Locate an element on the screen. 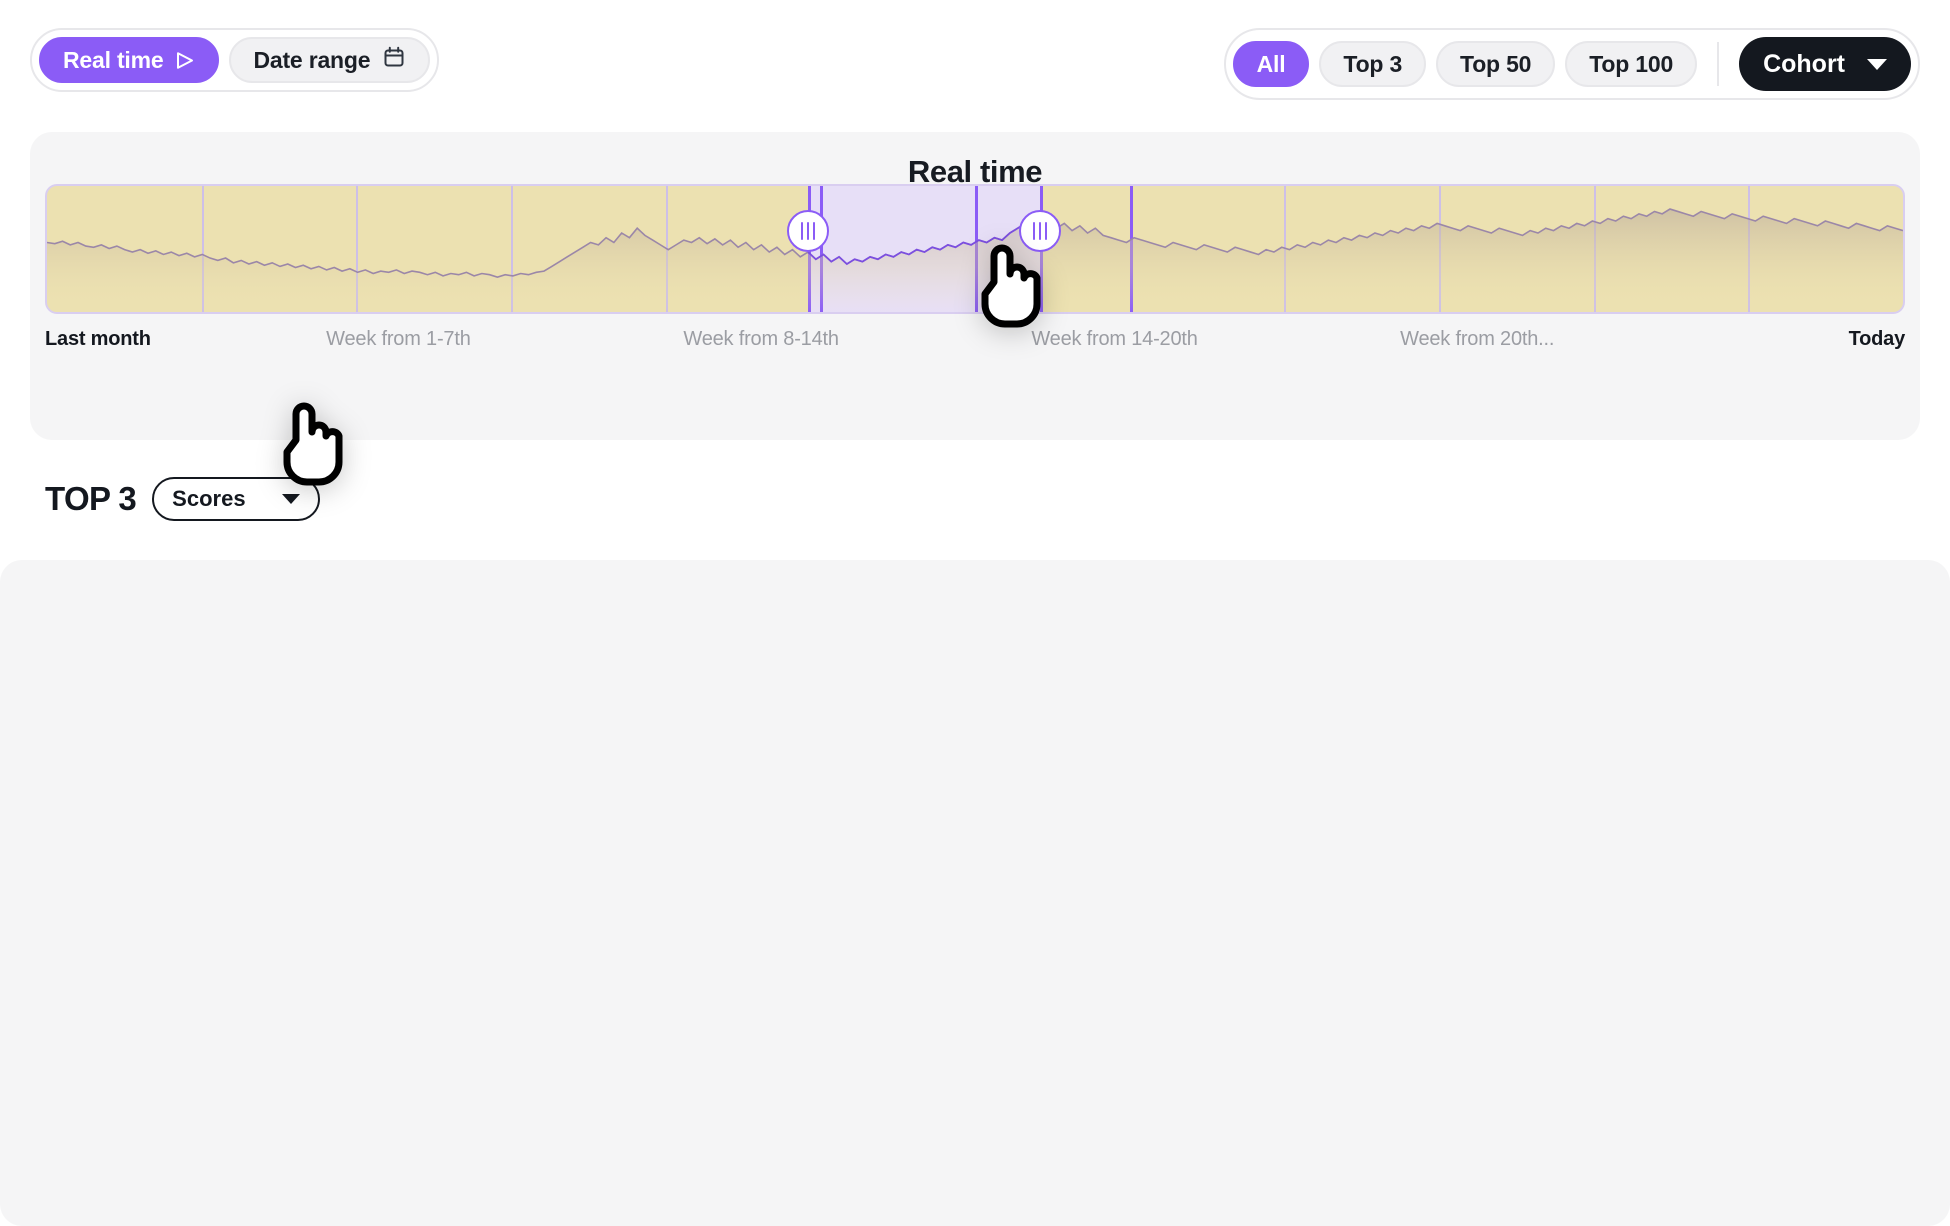 Image resolution: width=1950 pixels, height=1226 pixels. top3-title: TOP 3 is located at coordinates (91, 498).